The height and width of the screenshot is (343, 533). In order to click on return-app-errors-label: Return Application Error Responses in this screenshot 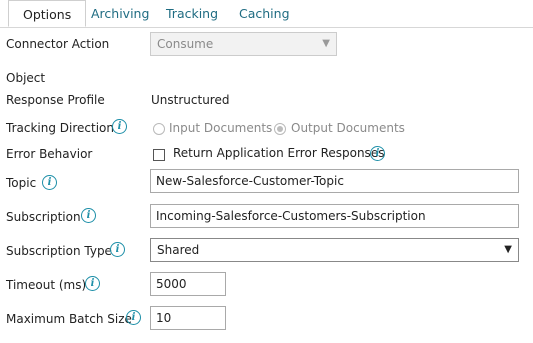, I will do `click(279, 153)`.